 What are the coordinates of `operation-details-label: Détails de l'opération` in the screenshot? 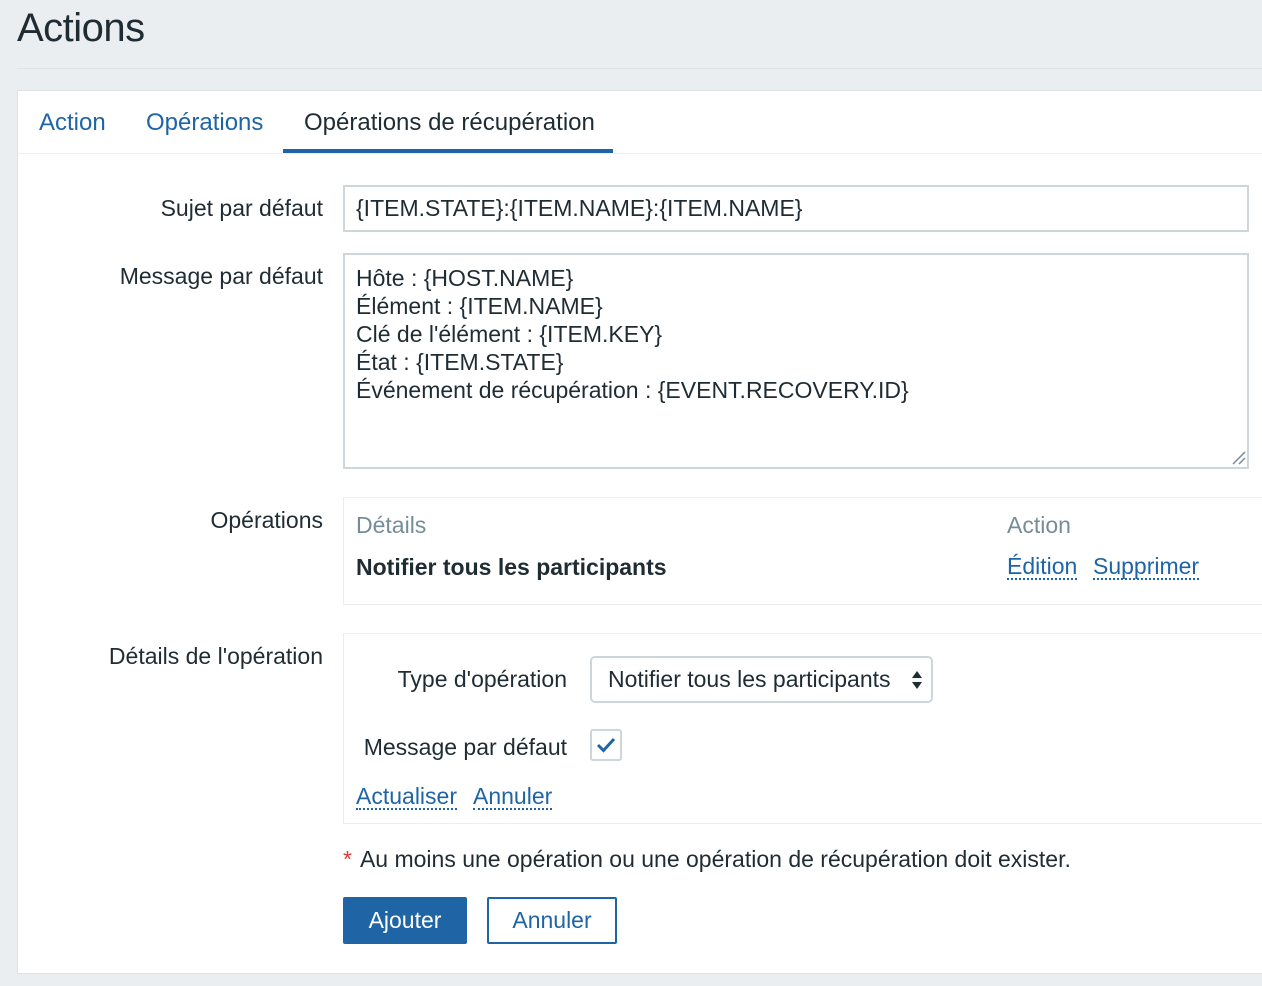 It's located at (215, 656).